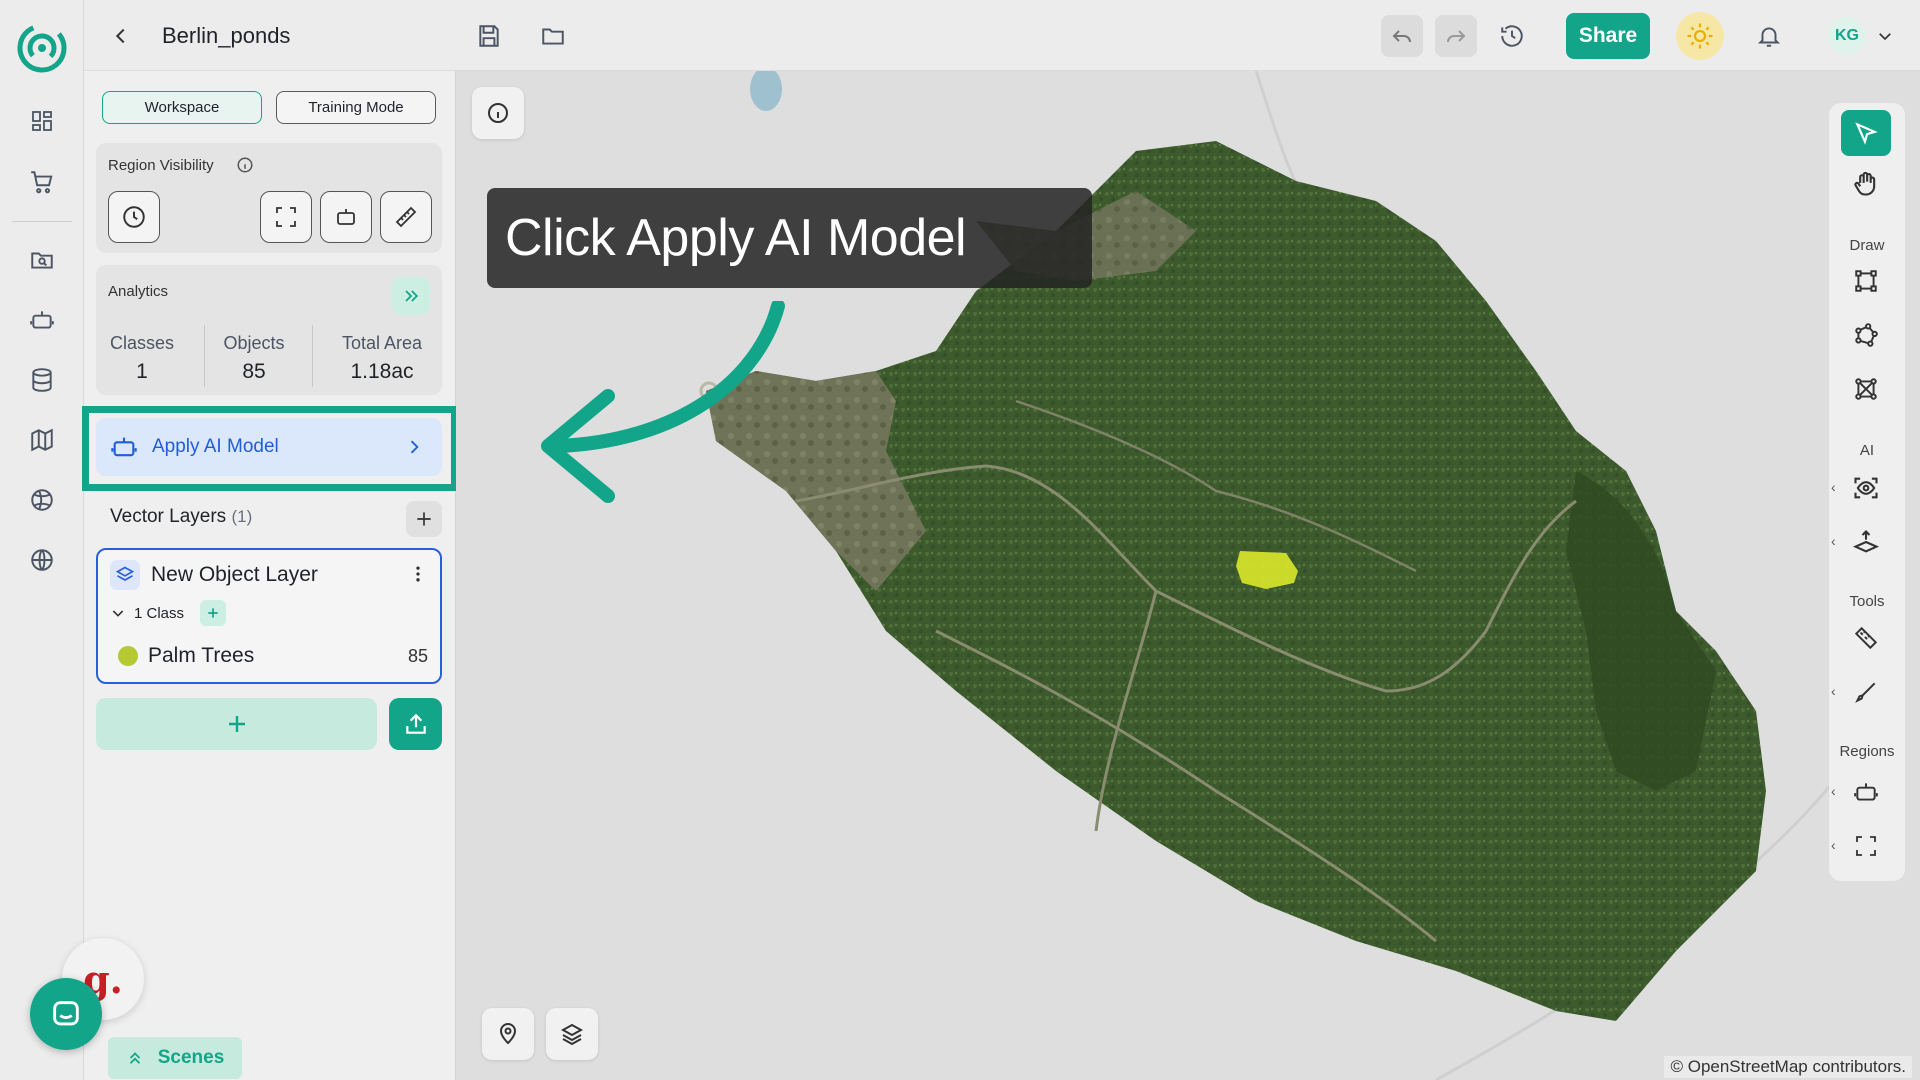 This screenshot has height=1080, width=1920. Describe the element at coordinates (1866, 389) in the screenshot. I see `point-draw-button` at that location.